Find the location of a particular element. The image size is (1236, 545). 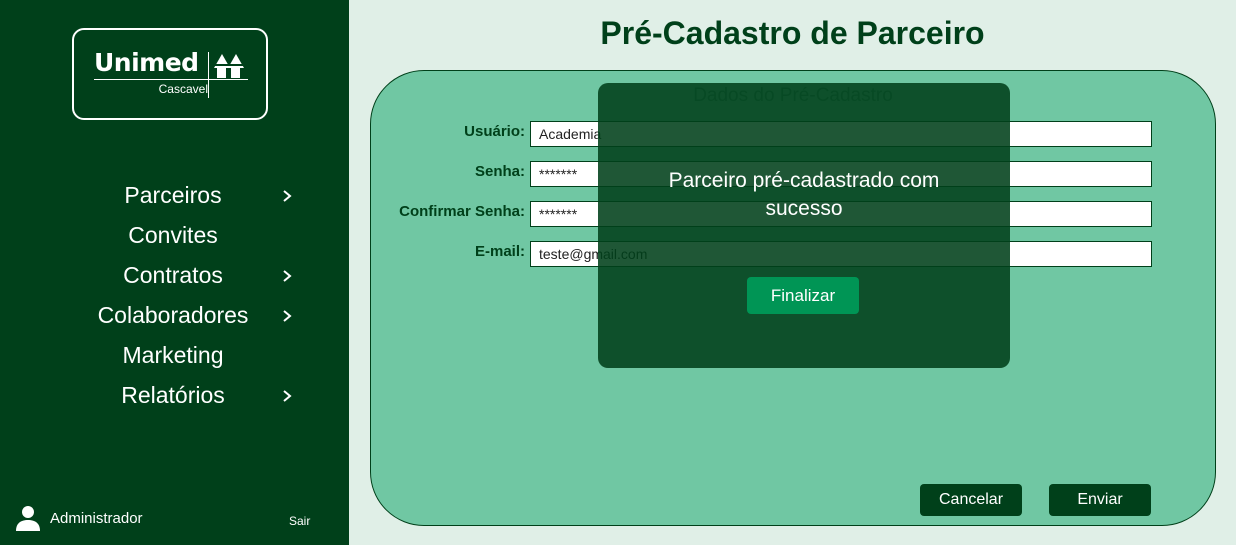

sidebar-item-contratos: Contratos is located at coordinates (174, 276).